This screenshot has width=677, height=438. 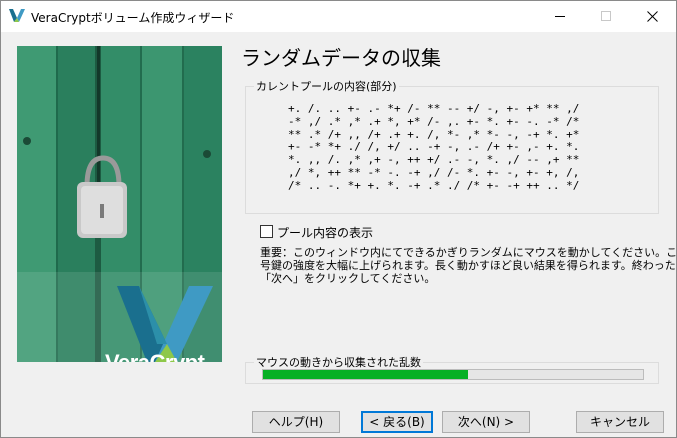 I want to click on window-title: VeraCryptボリューム作成ウィザード, so click(x=133, y=18).